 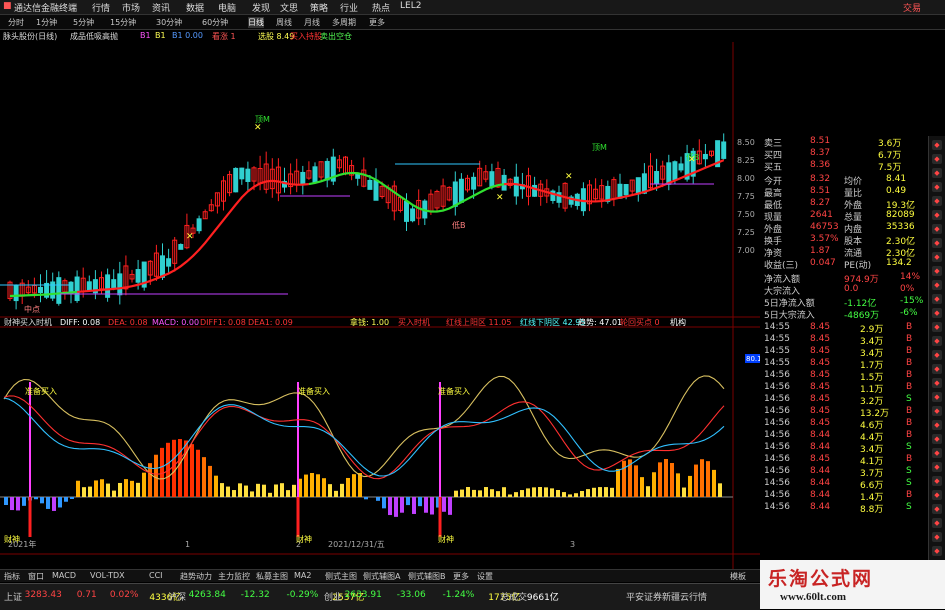 I want to click on low-mark: 低B, so click(x=459, y=225).